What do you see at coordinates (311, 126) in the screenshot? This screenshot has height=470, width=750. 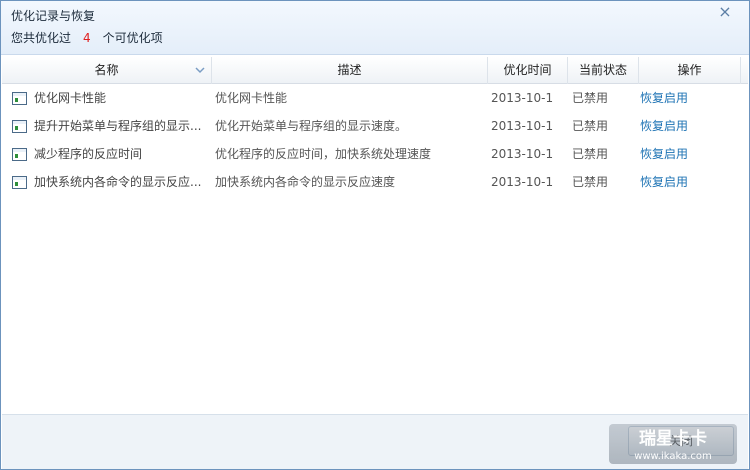 I see `row-description: 优化开始菜单与程序组的显示速度。` at bounding box center [311, 126].